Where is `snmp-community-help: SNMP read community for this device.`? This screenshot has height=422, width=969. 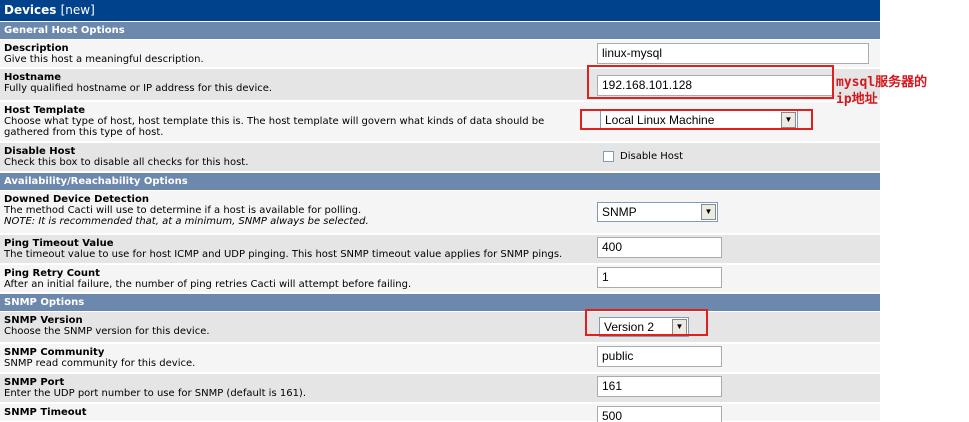 snmp-community-help: SNMP read community for this device. is located at coordinates (100, 363).